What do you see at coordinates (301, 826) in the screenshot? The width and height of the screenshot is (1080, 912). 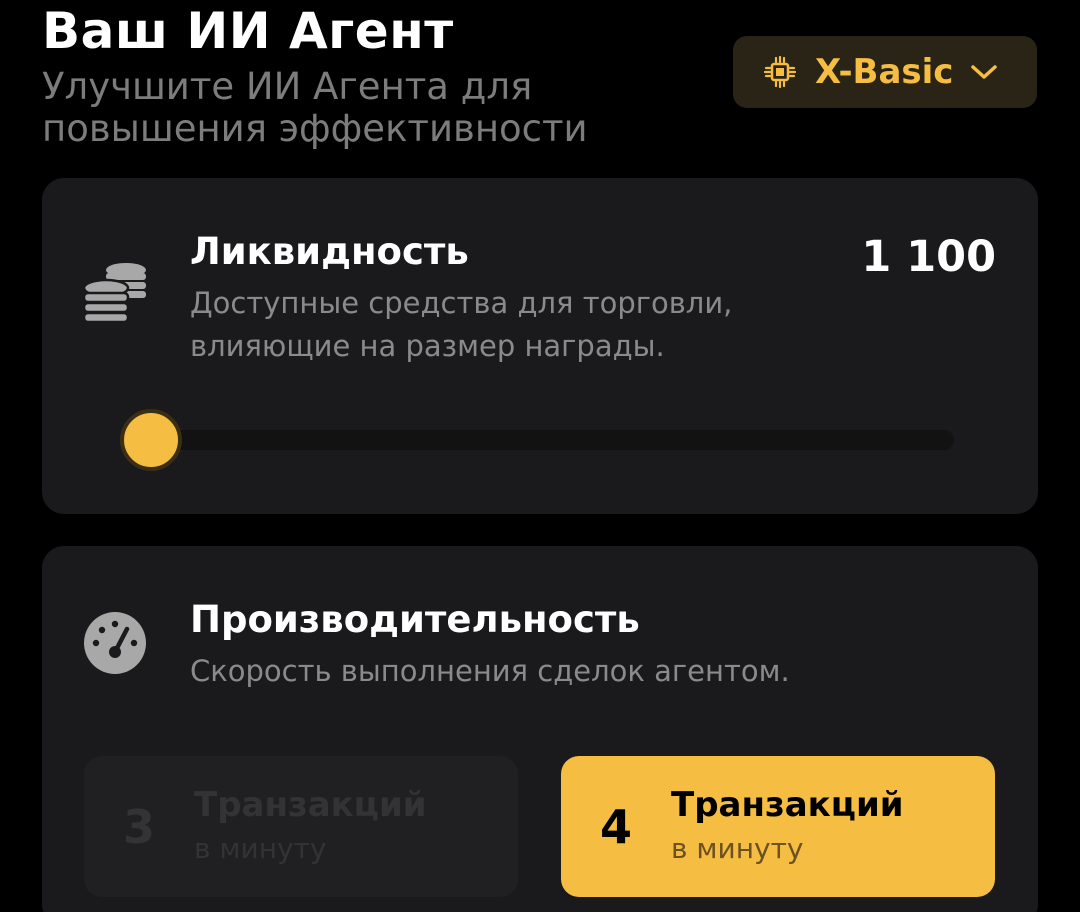 I see `tx-option-3: 3 Транзакций в минуту` at bounding box center [301, 826].